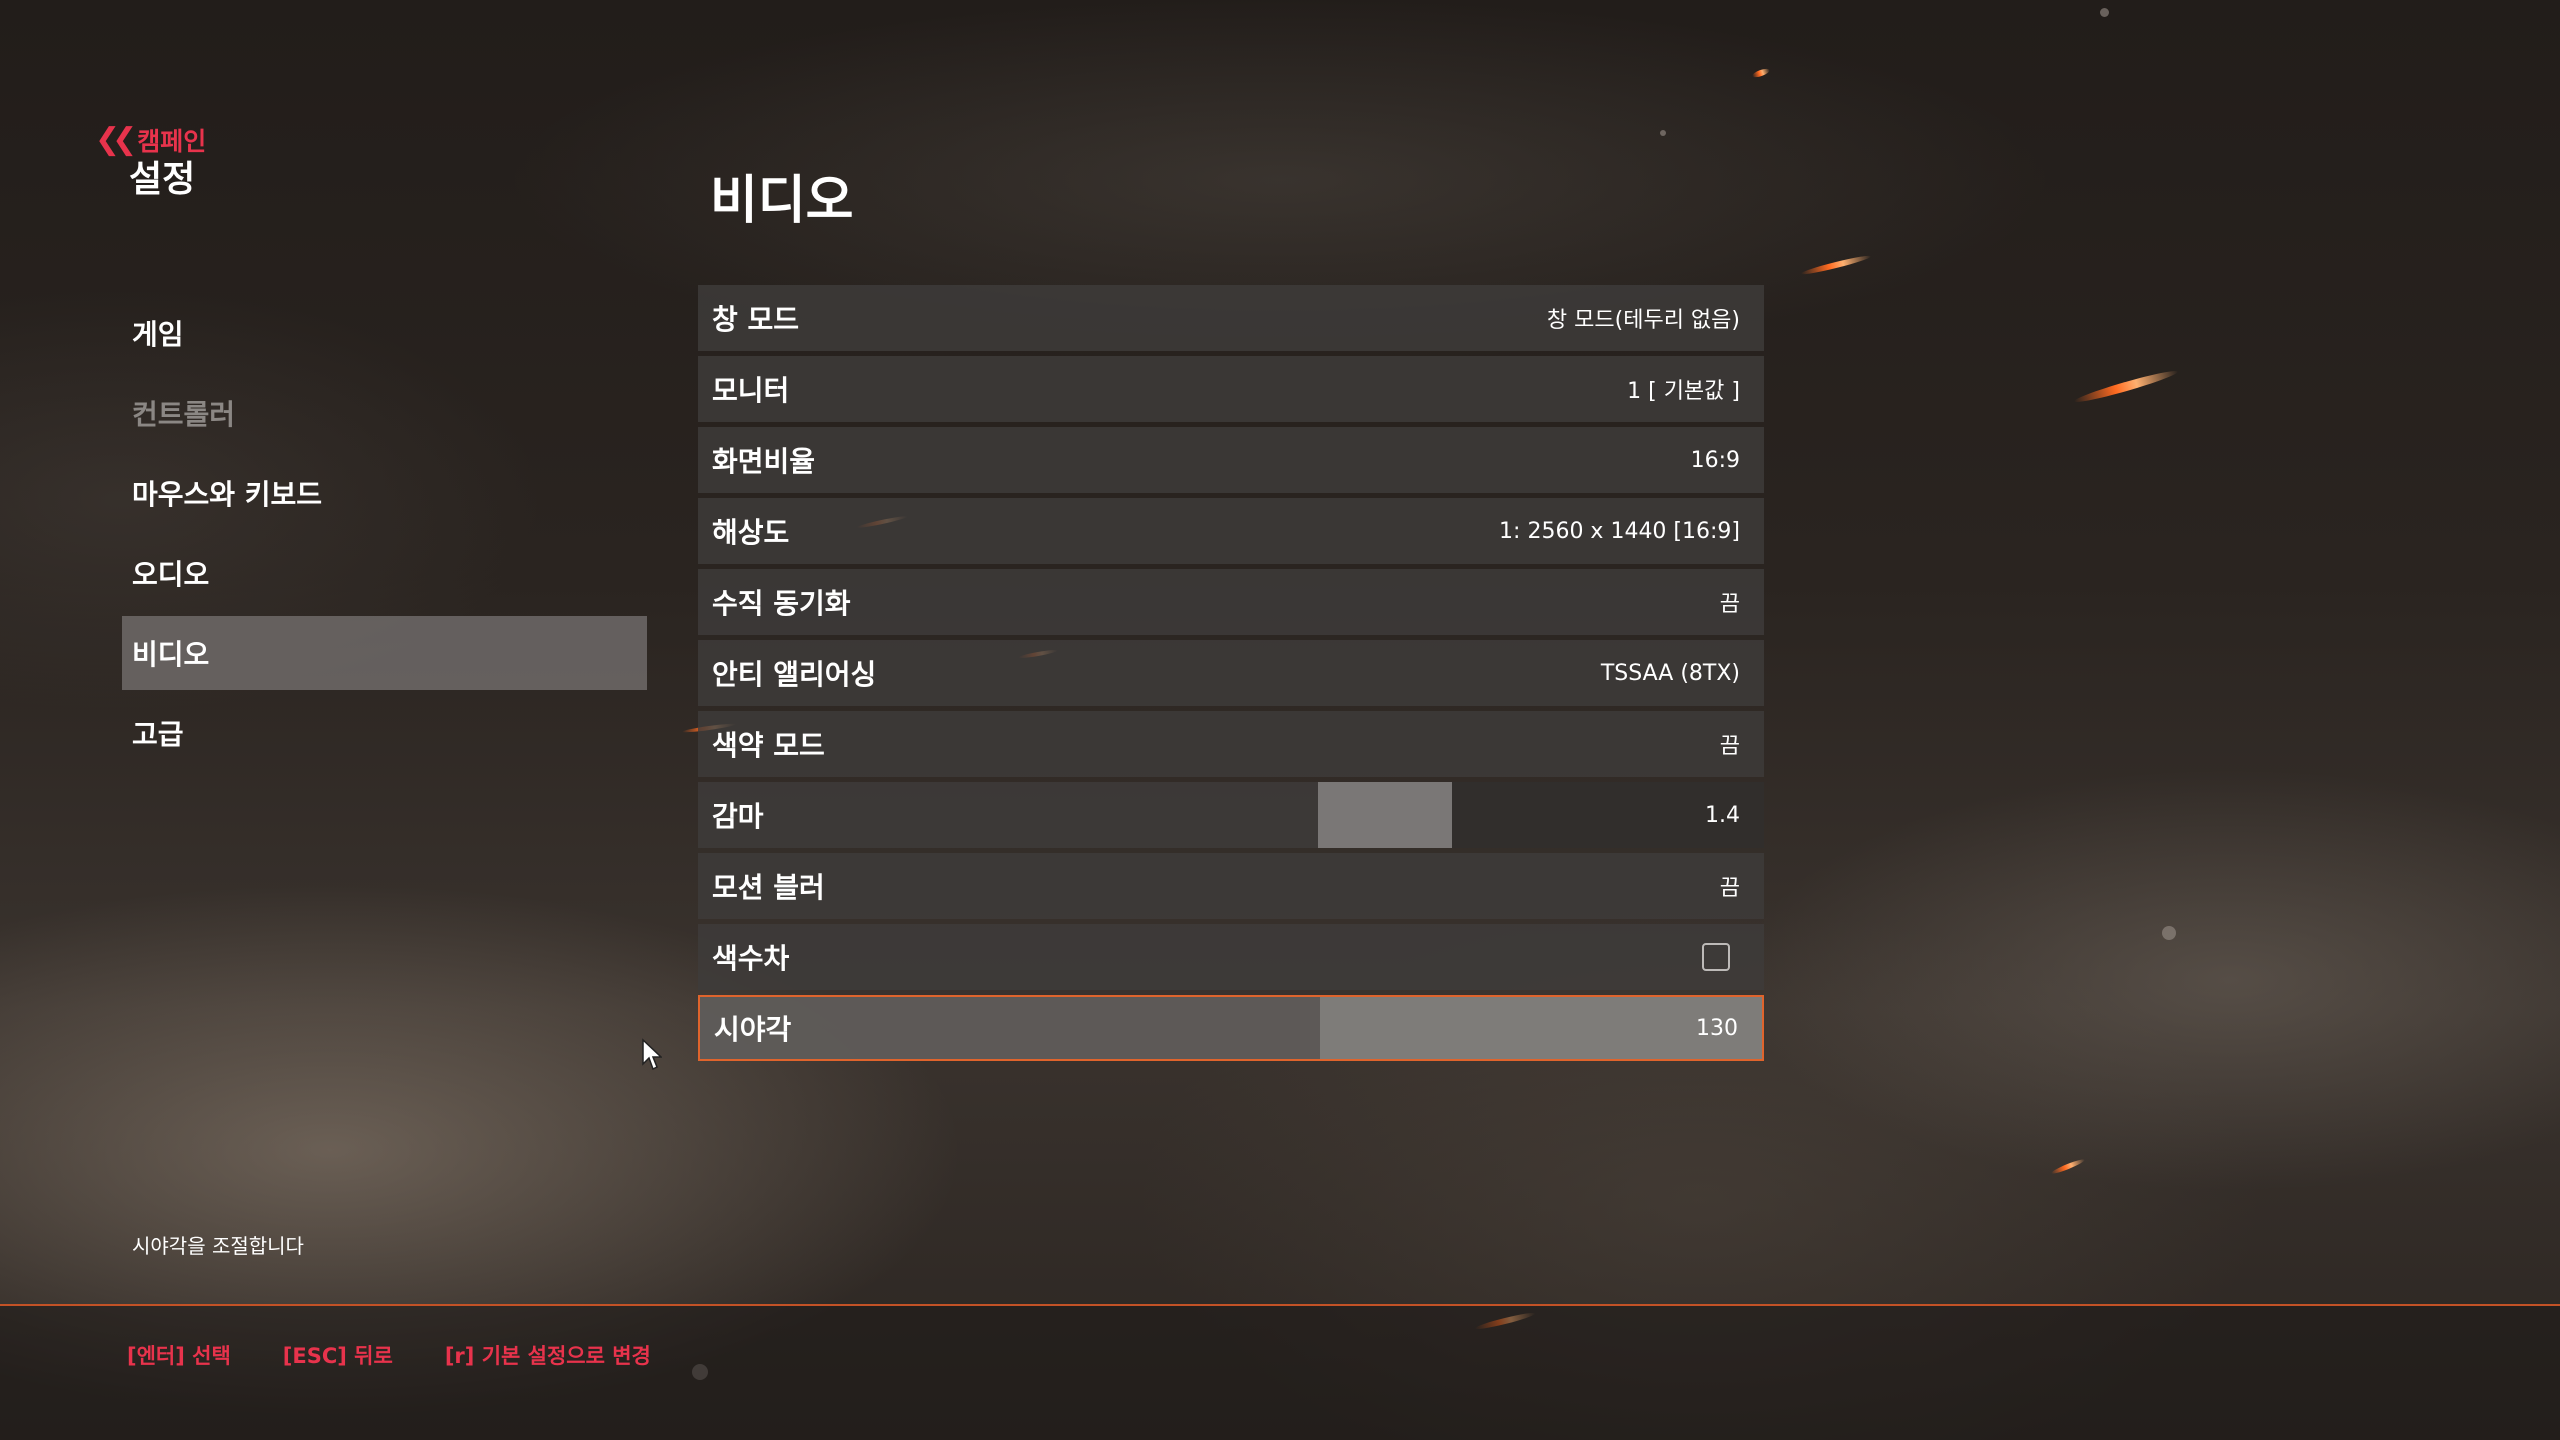 This screenshot has width=2560, height=1440. What do you see at coordinates (1670, 673) in the screenshot?
I see `setting-value: TSSAA (8TX)` at bounding box center [1670, 673].